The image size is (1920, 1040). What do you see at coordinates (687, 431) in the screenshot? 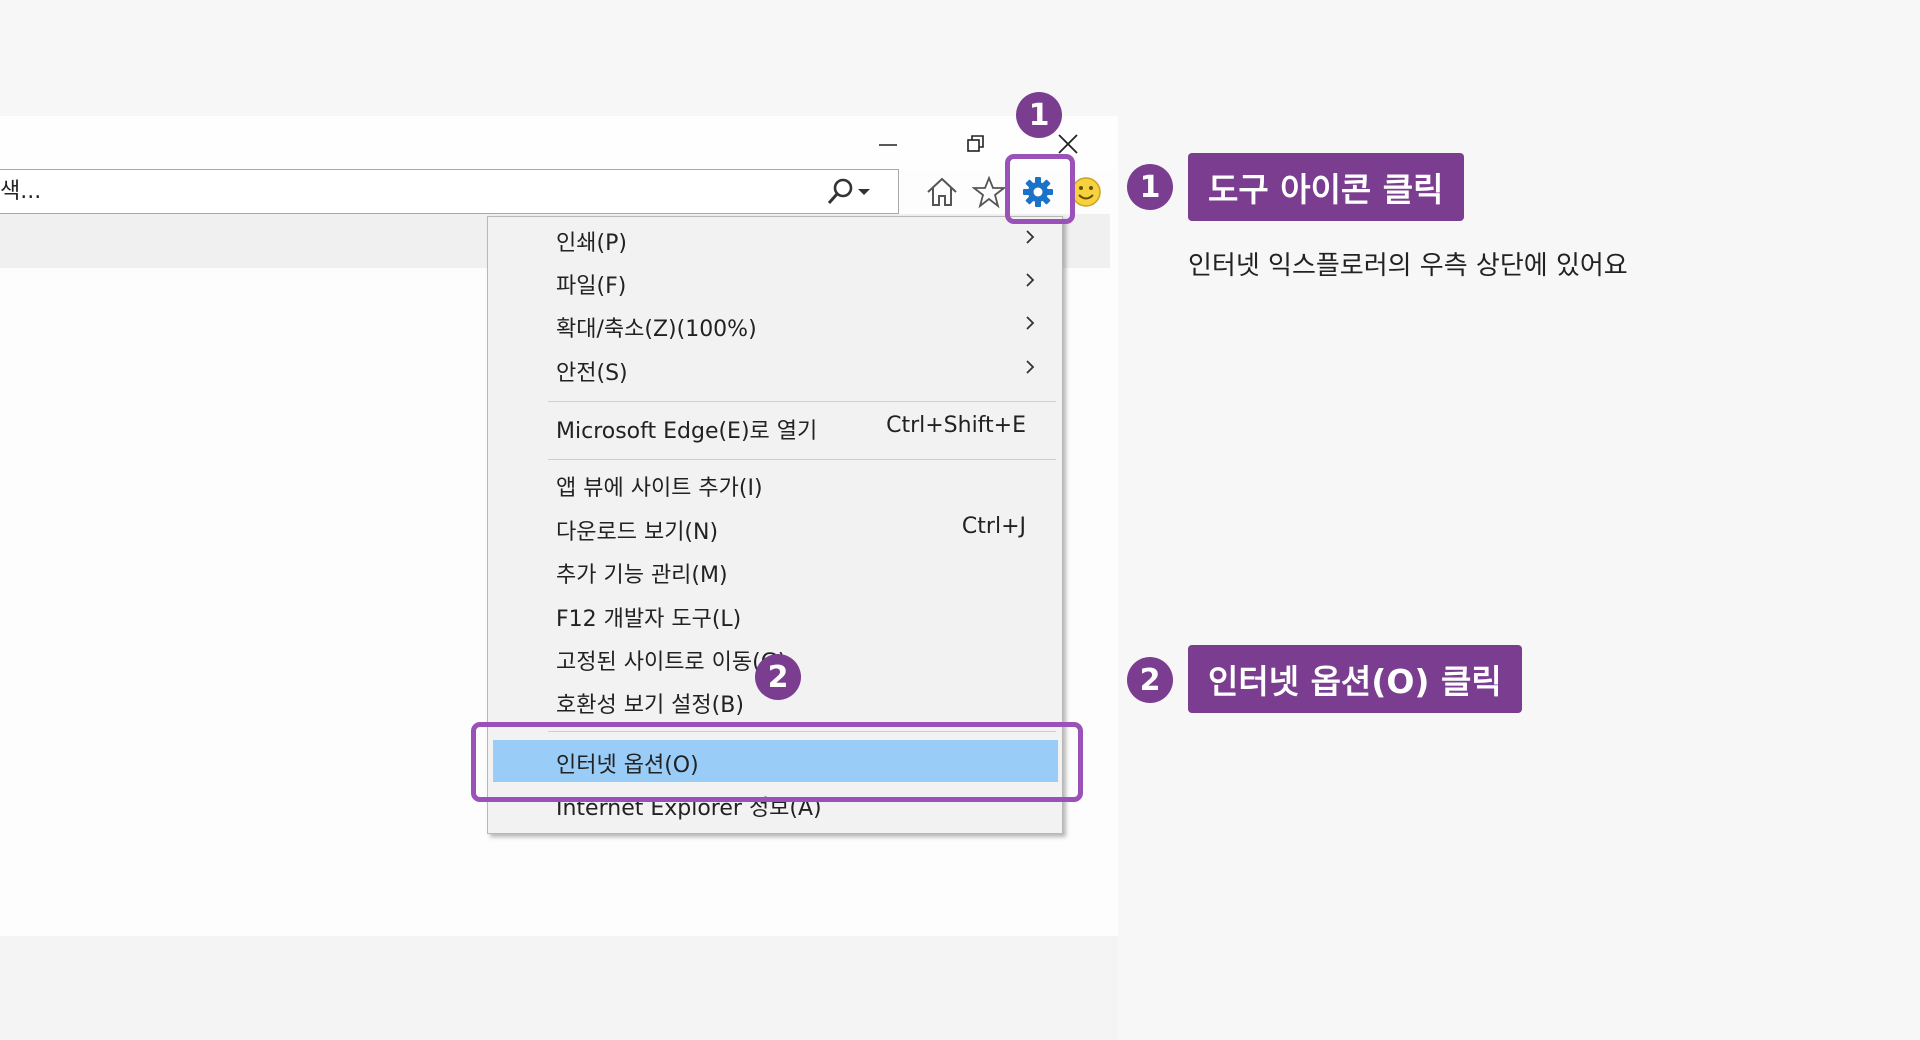
I see `menu-item-label: Microsoft Edge(E)로 열기` at bounding box center [687, 431].